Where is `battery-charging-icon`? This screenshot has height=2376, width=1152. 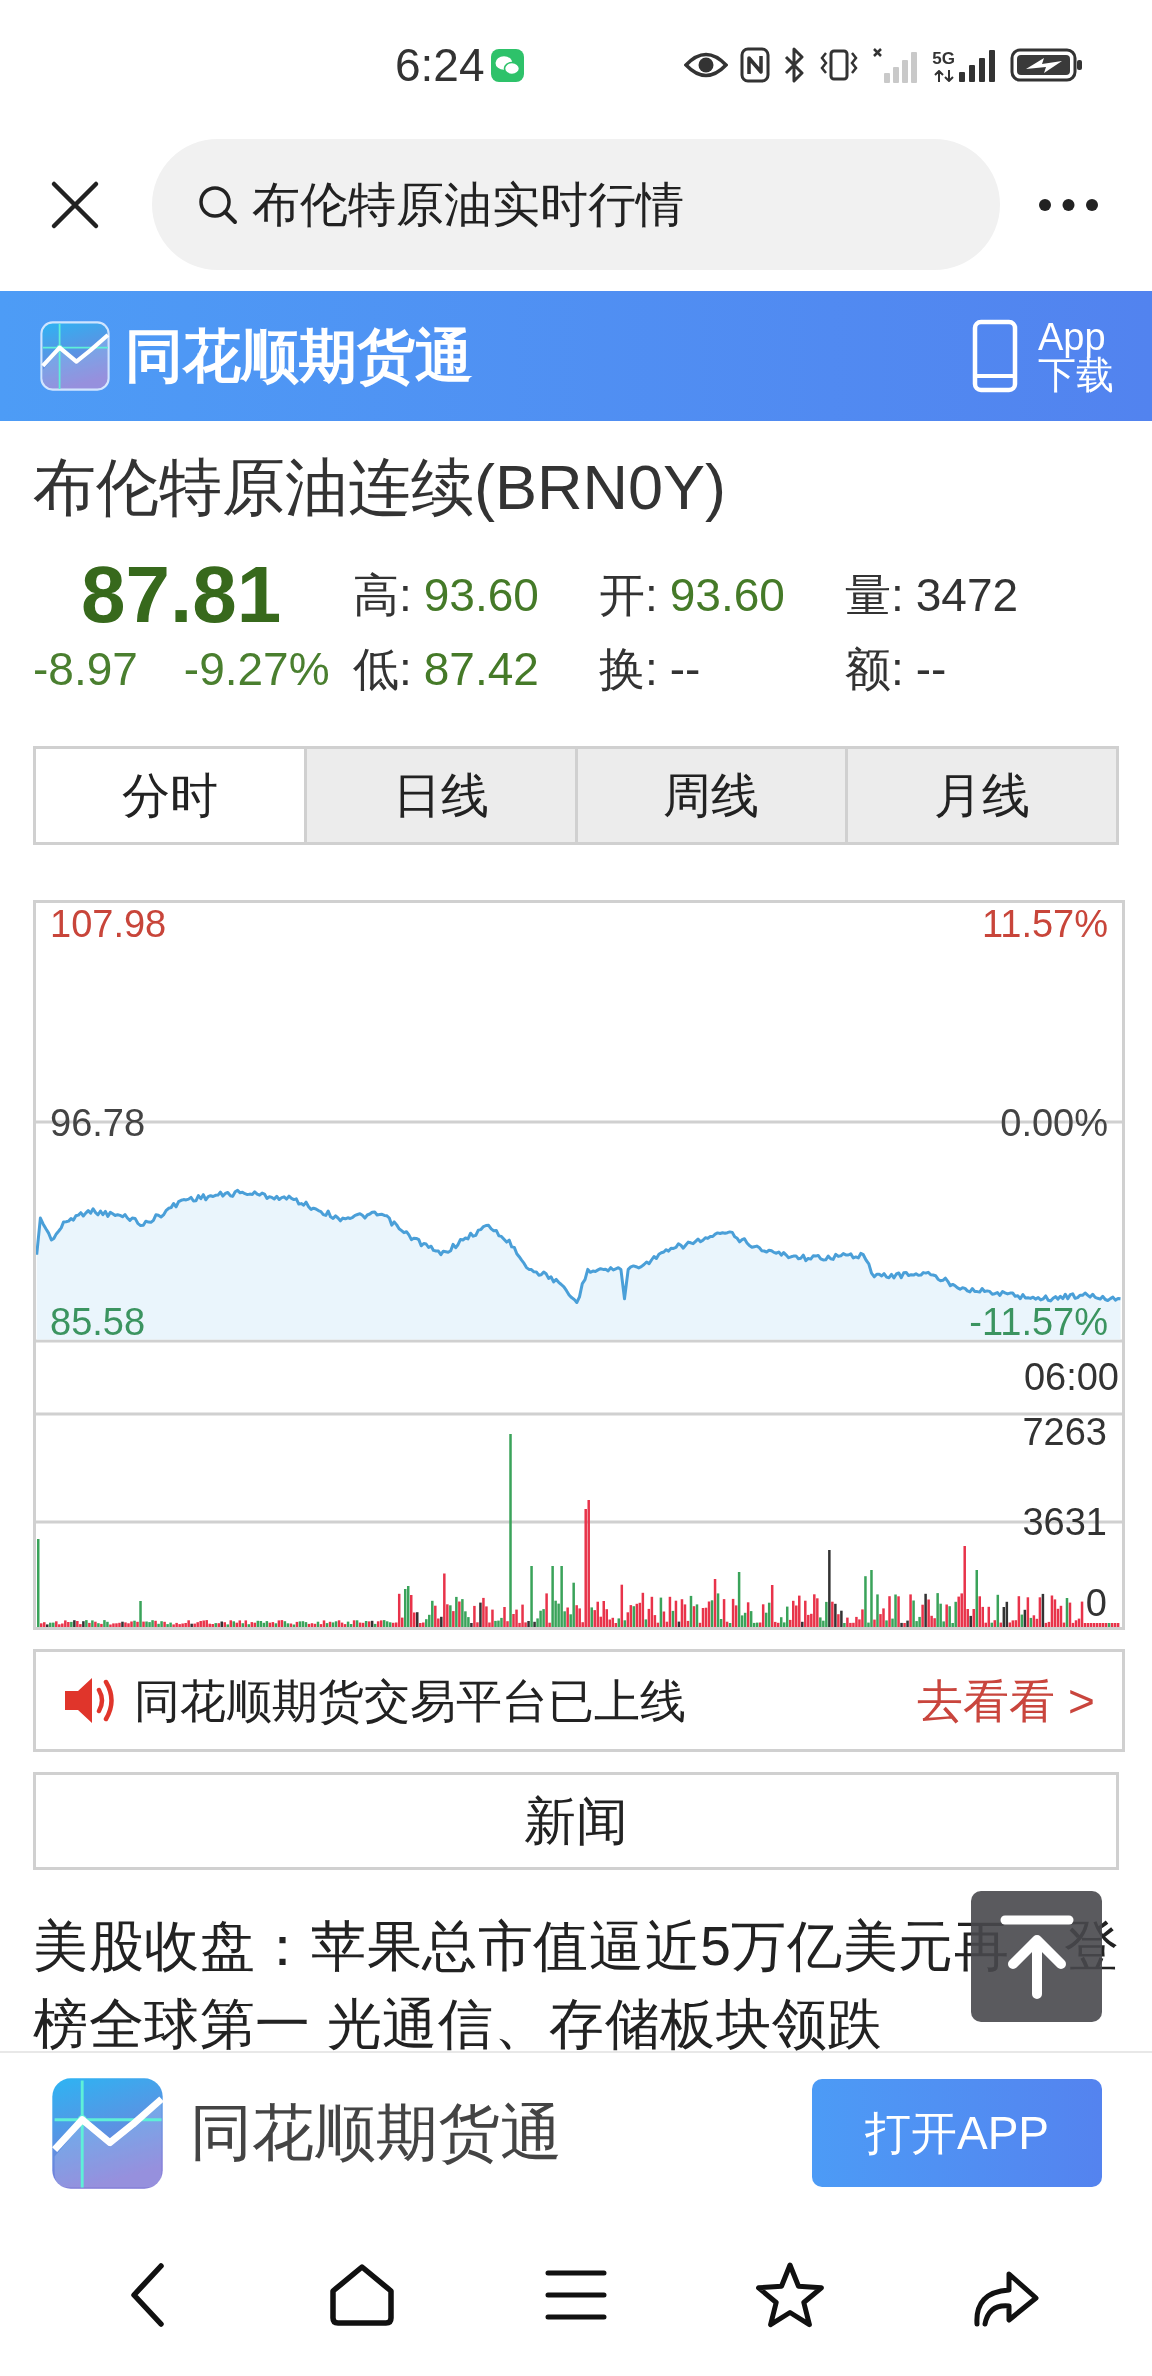 battery-charging-icon is located at coordinates (1047, 65).